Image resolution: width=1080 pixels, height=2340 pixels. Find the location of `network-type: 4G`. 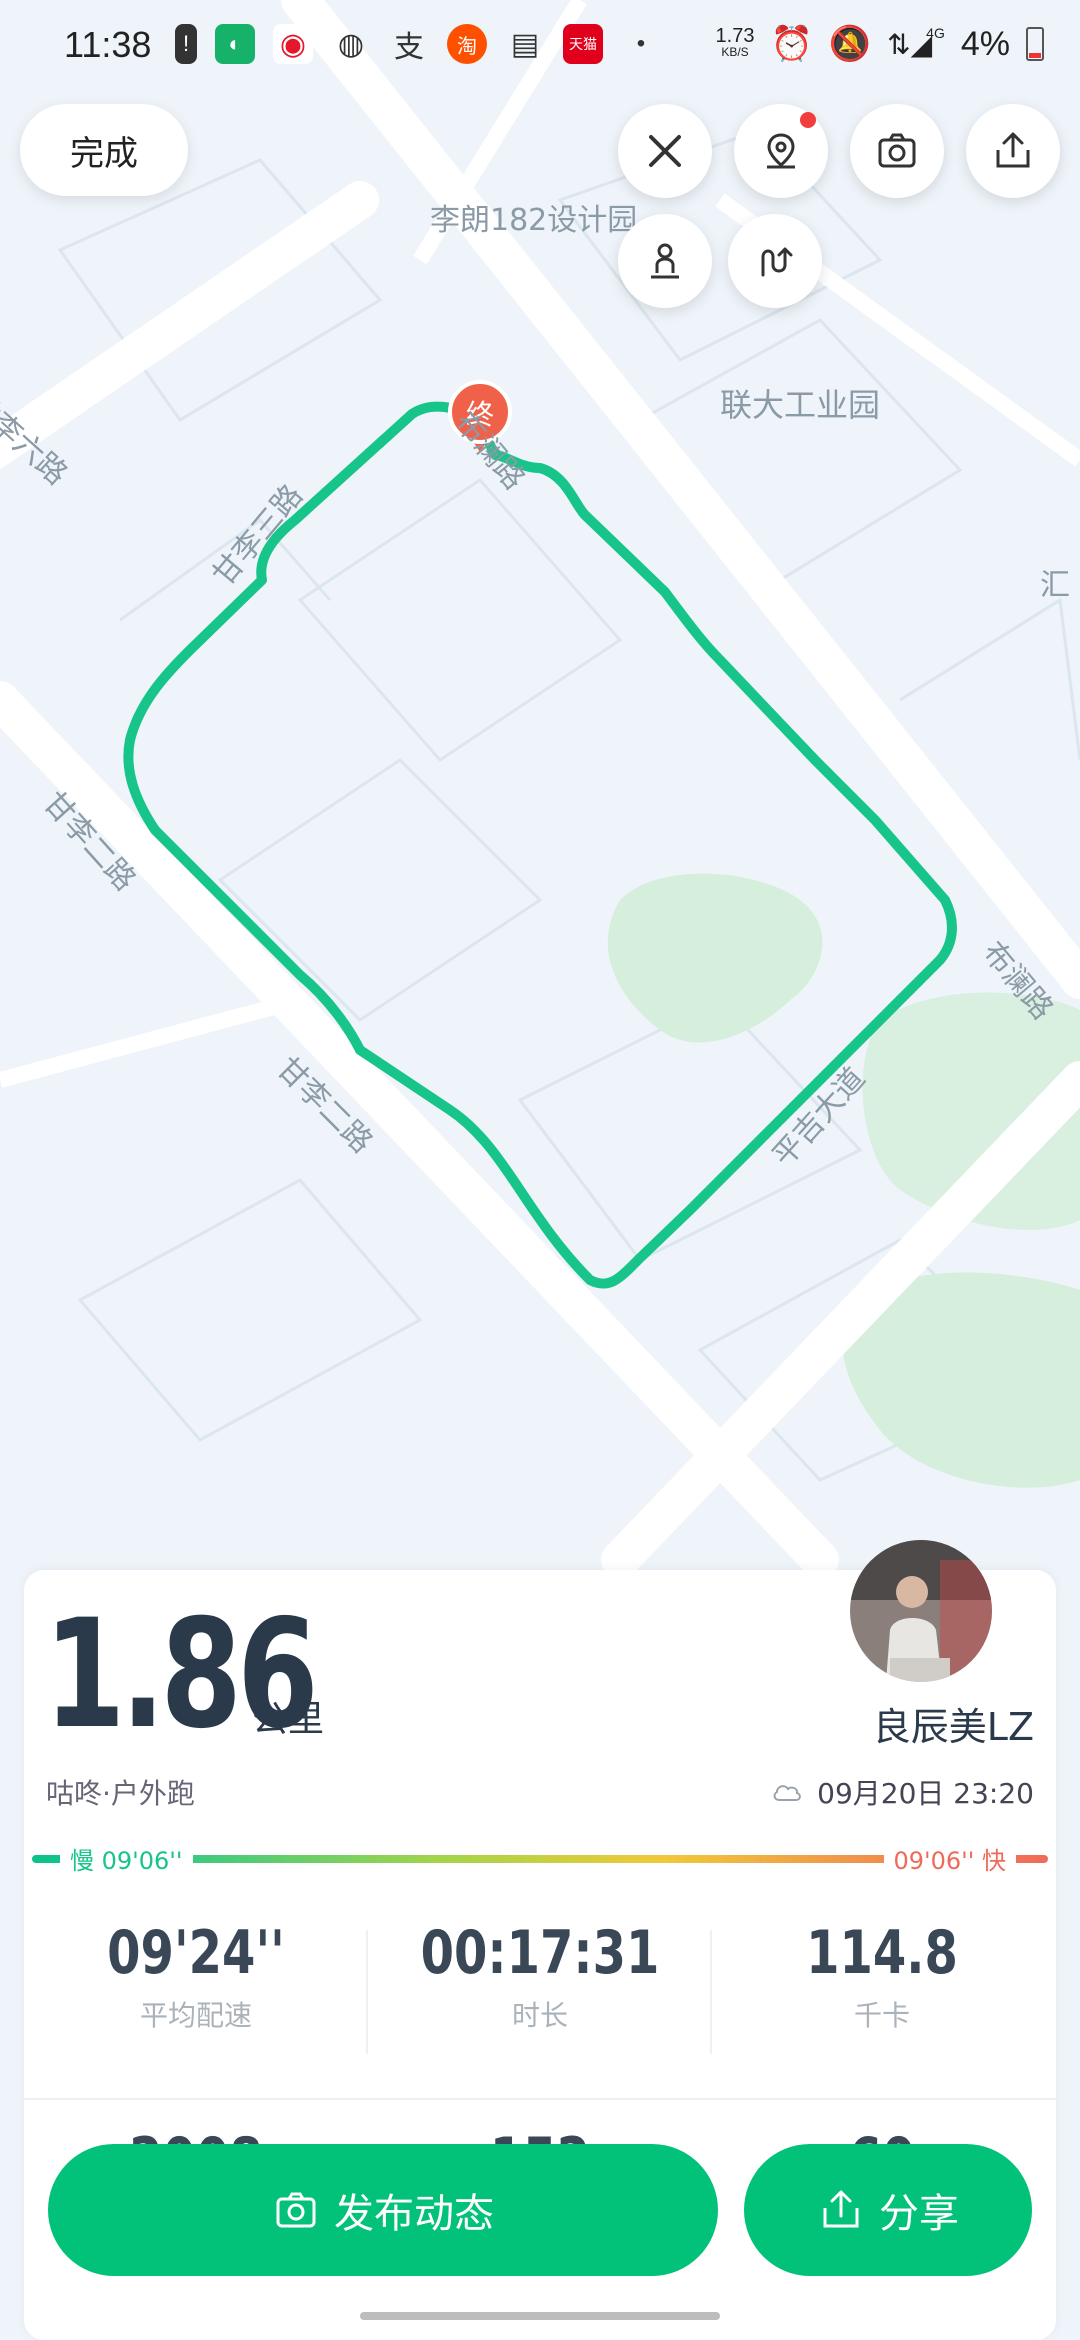

network-type: 4G is located at coordinates (935, 33).